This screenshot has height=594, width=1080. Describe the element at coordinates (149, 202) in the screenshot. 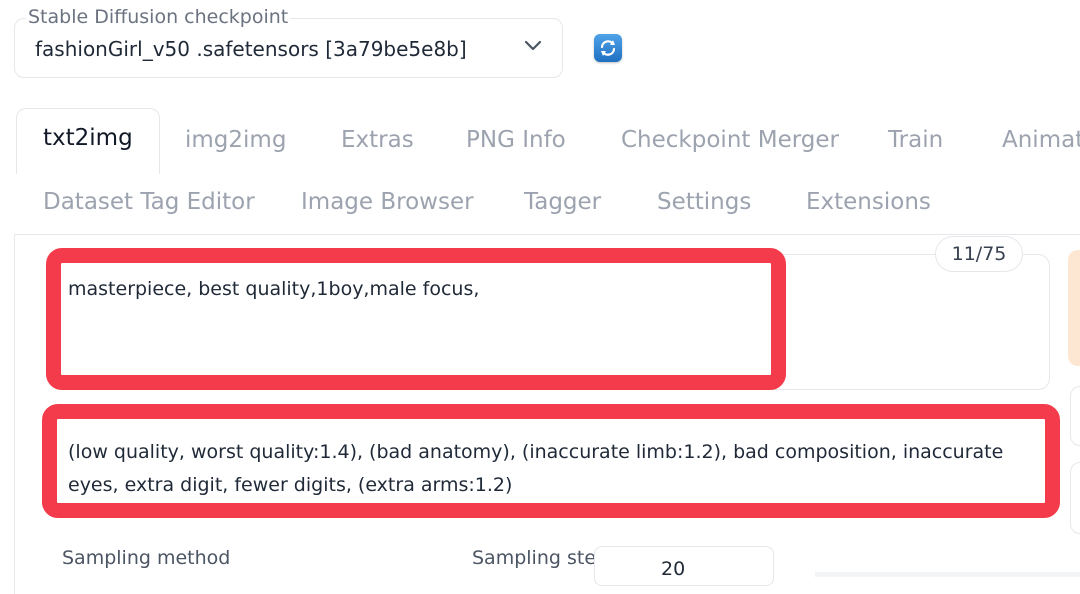

I see `tab-dataset-tag-editor: Dataset Tag Editor` at that location.